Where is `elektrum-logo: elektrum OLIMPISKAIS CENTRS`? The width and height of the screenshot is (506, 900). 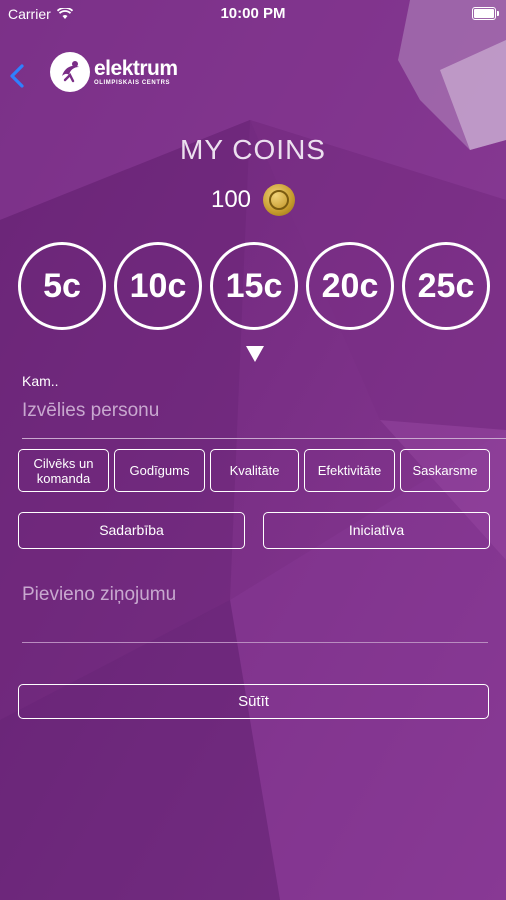
elektrum-logo: elektrum OLIMPISKAIS CENTRS is located at coordinates (114, 72).